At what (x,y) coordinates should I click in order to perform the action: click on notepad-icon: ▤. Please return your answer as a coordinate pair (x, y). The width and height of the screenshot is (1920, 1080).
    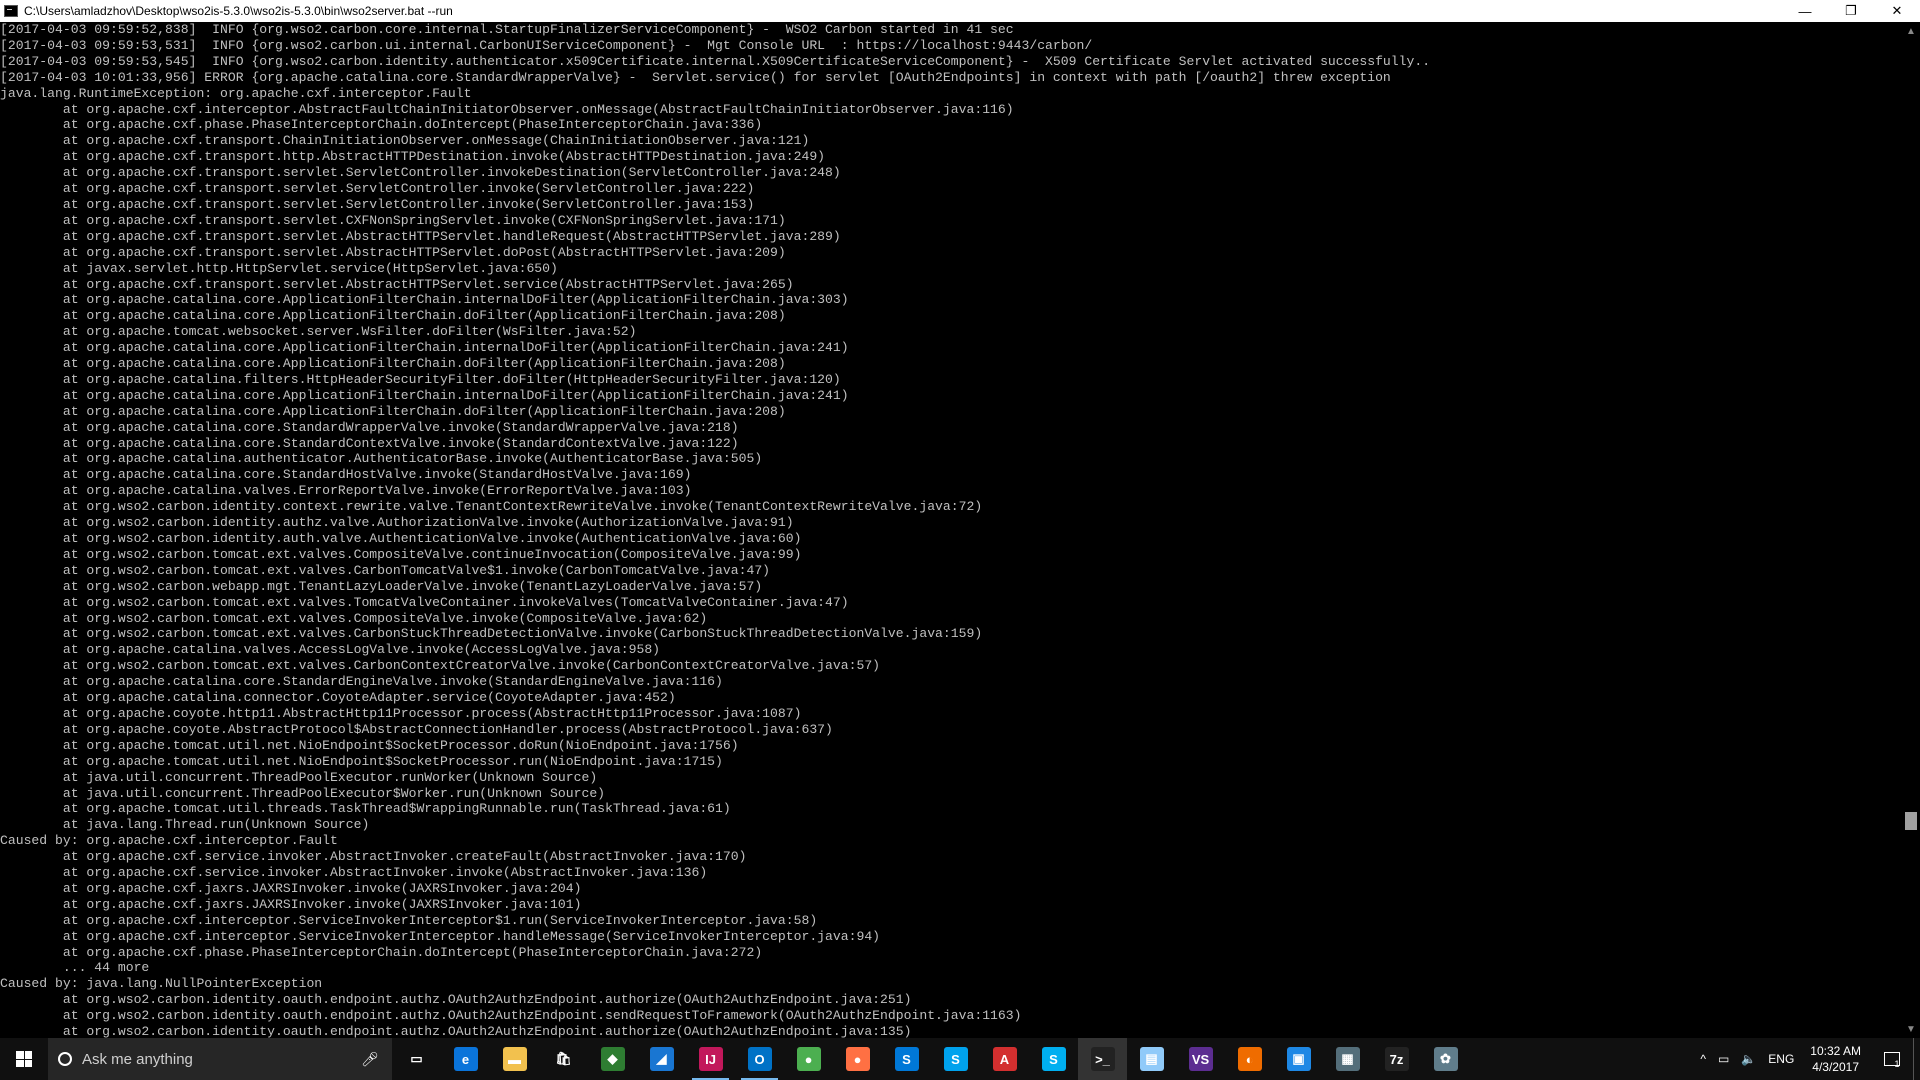
    Looking at the image, I should click on (1151, 1059).